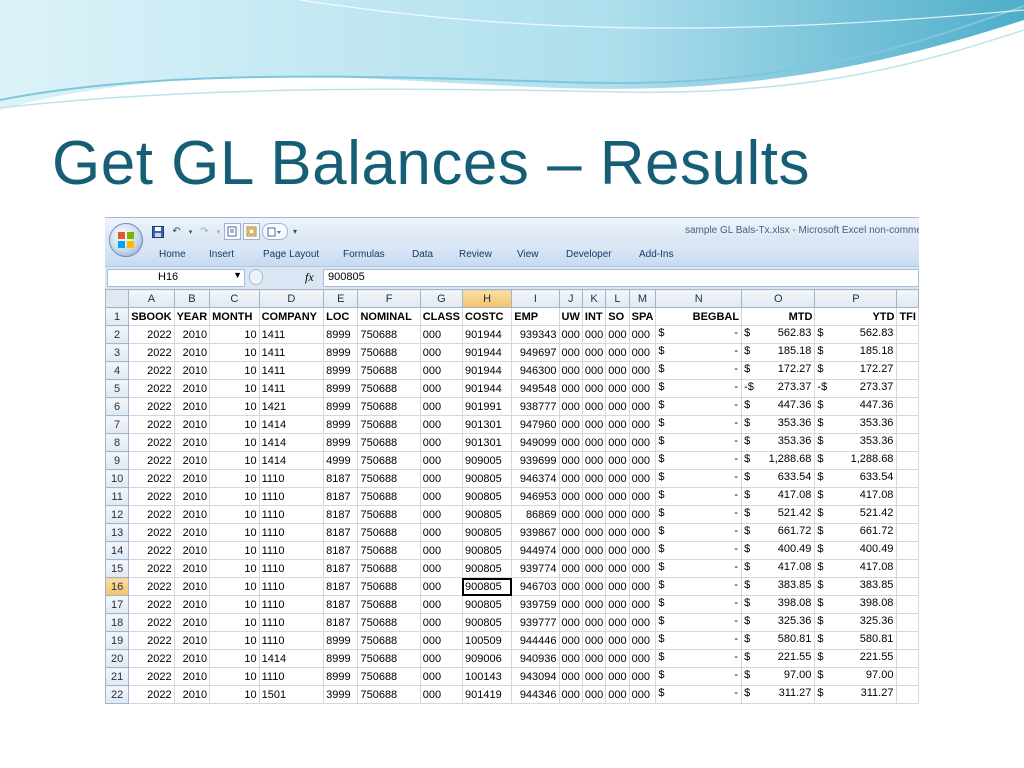 The height and width of the screenshot is (768, 1024). I want to click on currency-cell: $562.83, so click(856, 334).